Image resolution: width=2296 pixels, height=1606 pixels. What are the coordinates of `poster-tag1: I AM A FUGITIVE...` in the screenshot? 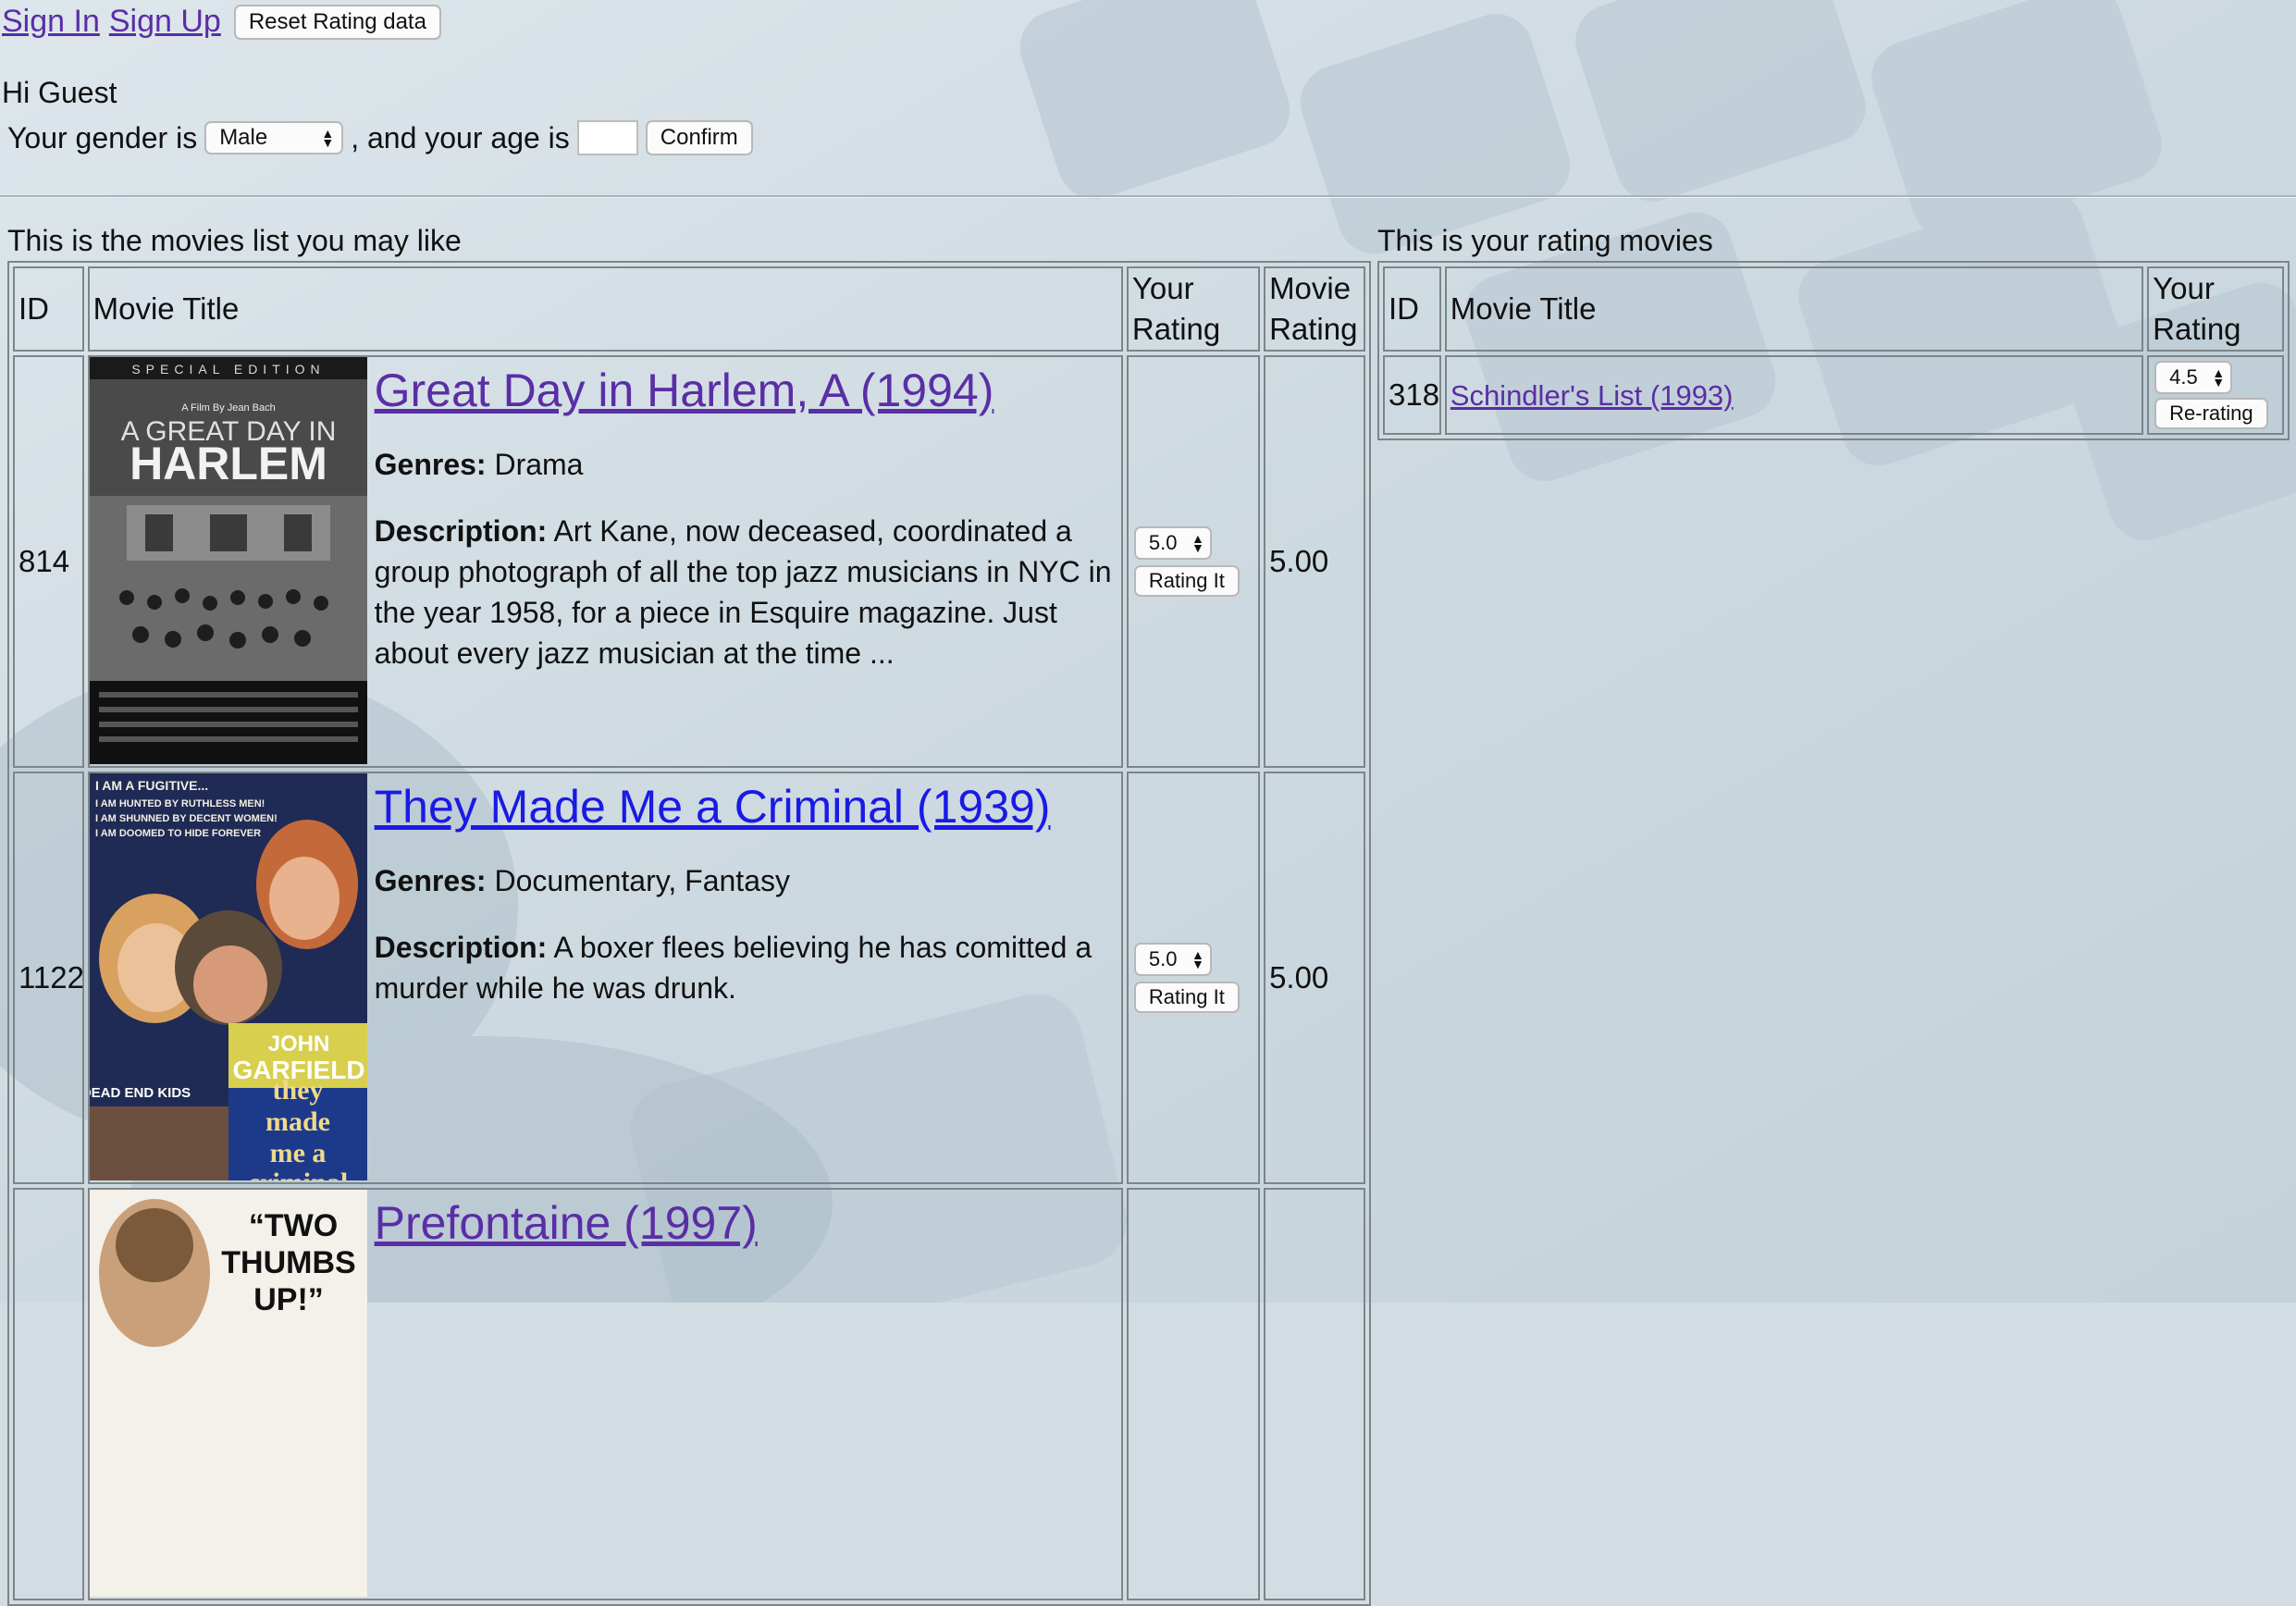 It's located at (151, 786).